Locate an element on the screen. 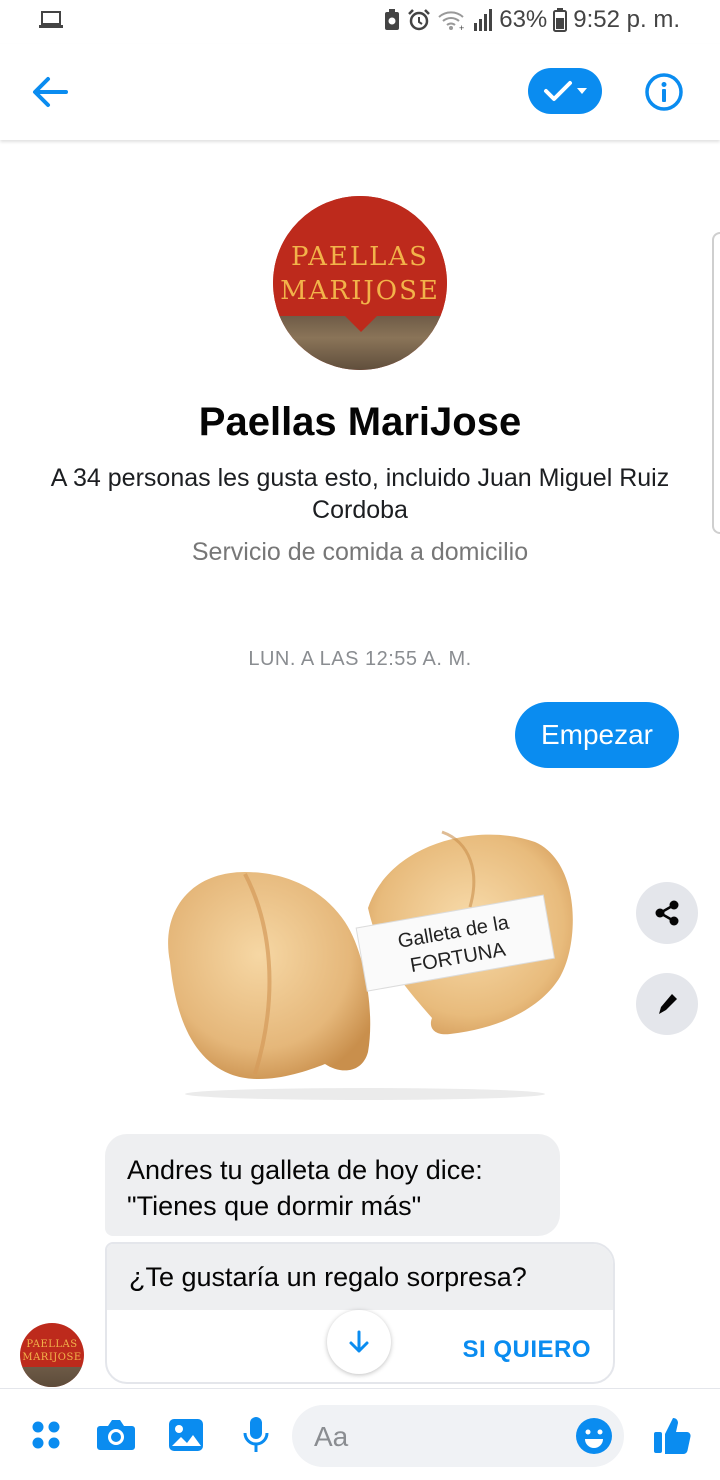 The image size is (720, 1480). mark-done-button is located at coordinates (565, 91).